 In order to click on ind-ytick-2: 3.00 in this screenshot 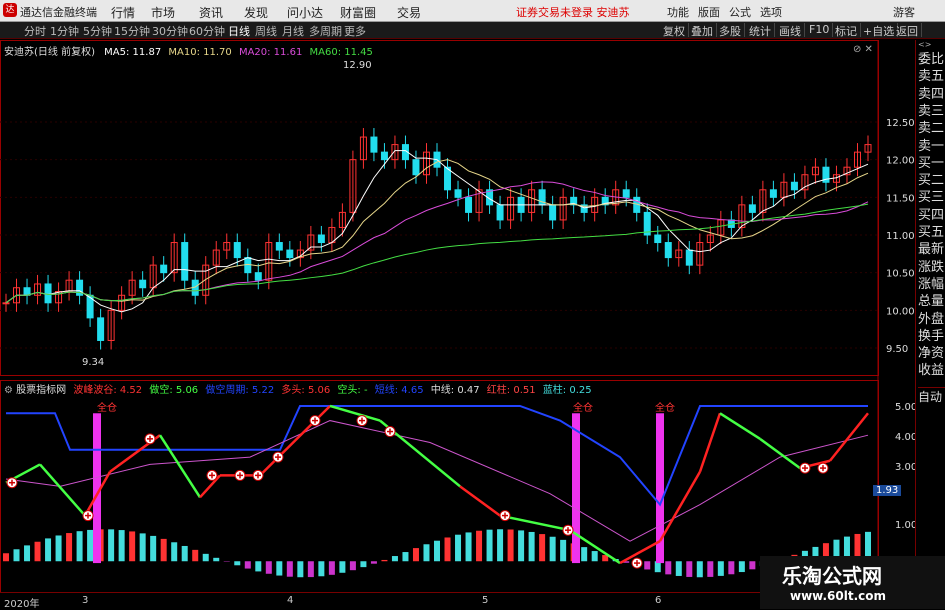, I will do `click(906, 467)`.